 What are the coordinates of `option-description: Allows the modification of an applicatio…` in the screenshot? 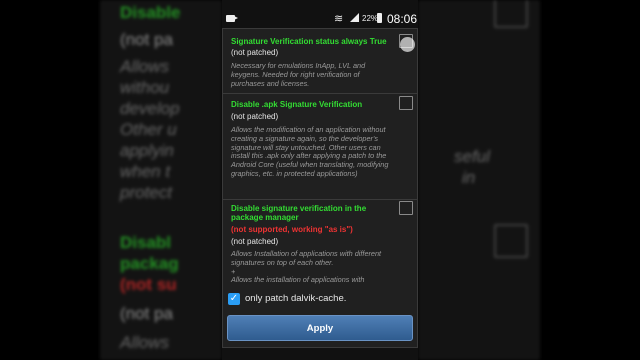 It's located at (310, 151).